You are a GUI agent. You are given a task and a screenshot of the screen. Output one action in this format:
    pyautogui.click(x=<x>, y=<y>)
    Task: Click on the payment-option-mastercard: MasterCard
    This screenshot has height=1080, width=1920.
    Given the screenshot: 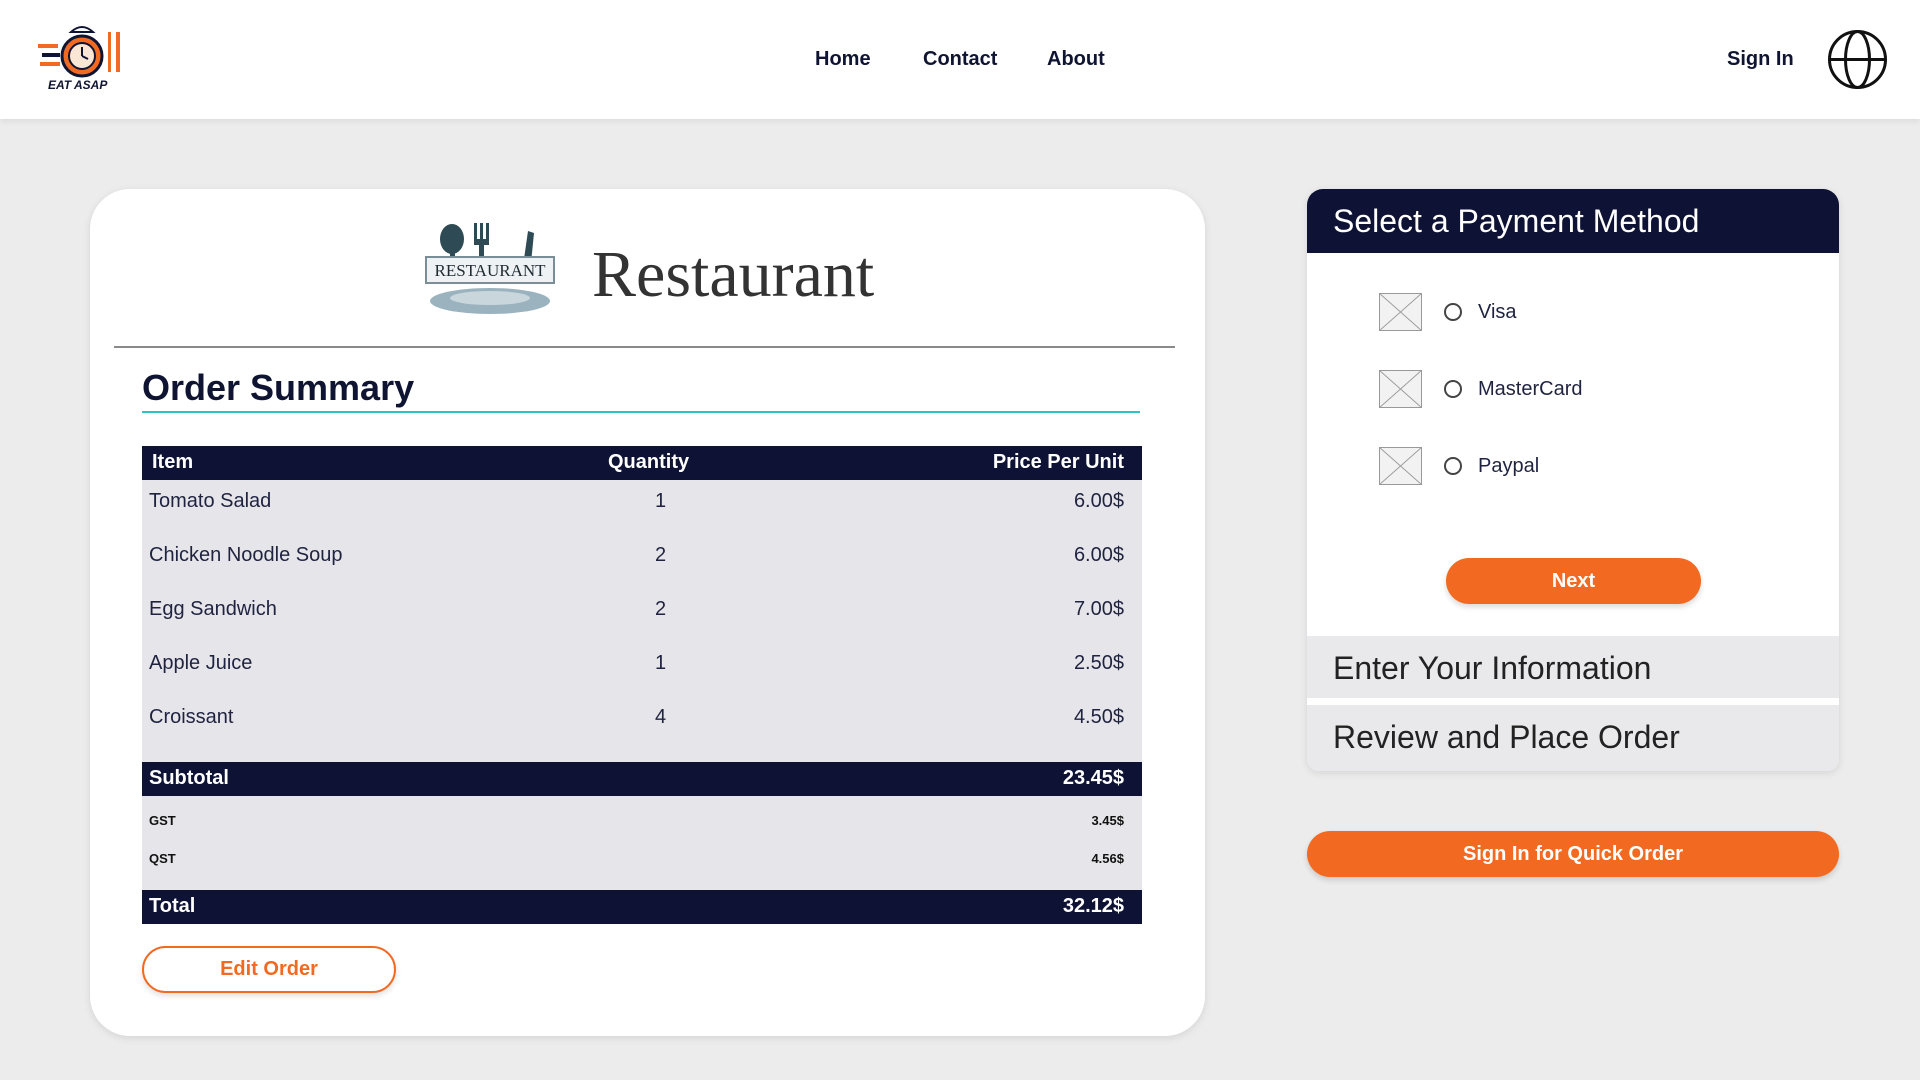 What is the action you would take?
    pyautogui.click(x=1539, y=390)
    